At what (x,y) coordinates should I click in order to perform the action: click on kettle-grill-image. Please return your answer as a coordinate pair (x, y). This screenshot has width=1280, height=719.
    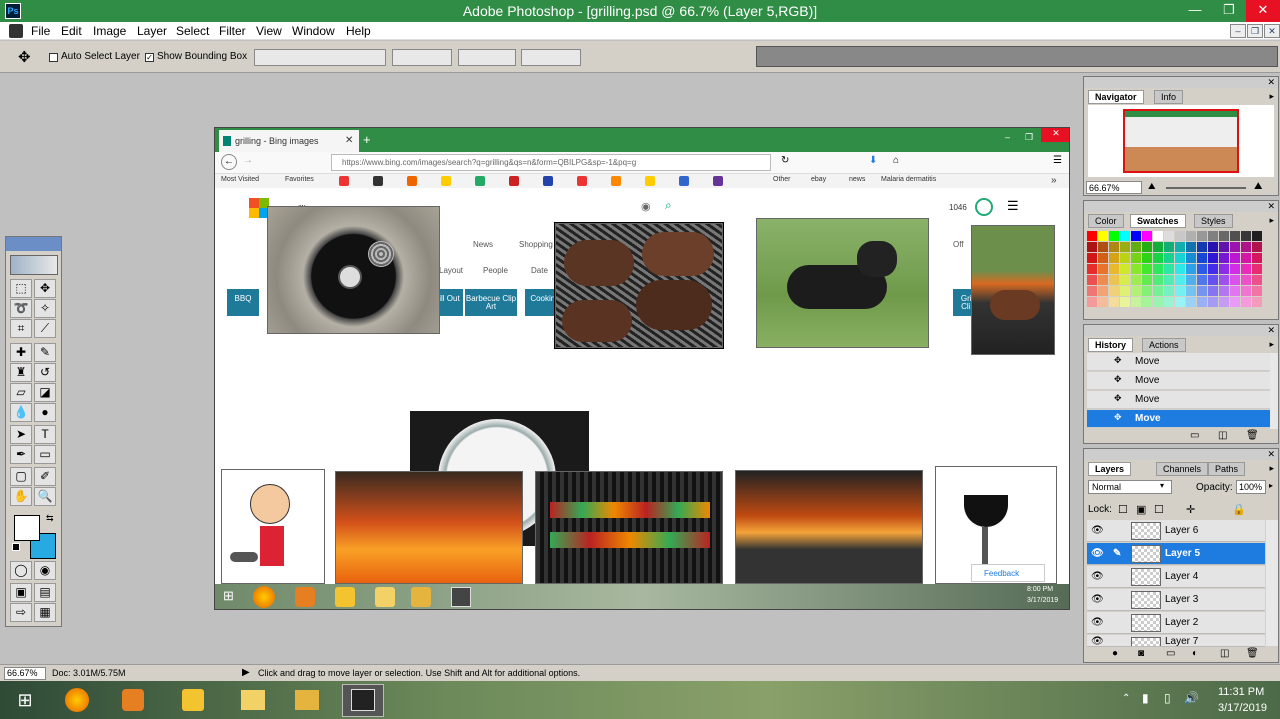
    Looking at the image, I should click on (353, 270).